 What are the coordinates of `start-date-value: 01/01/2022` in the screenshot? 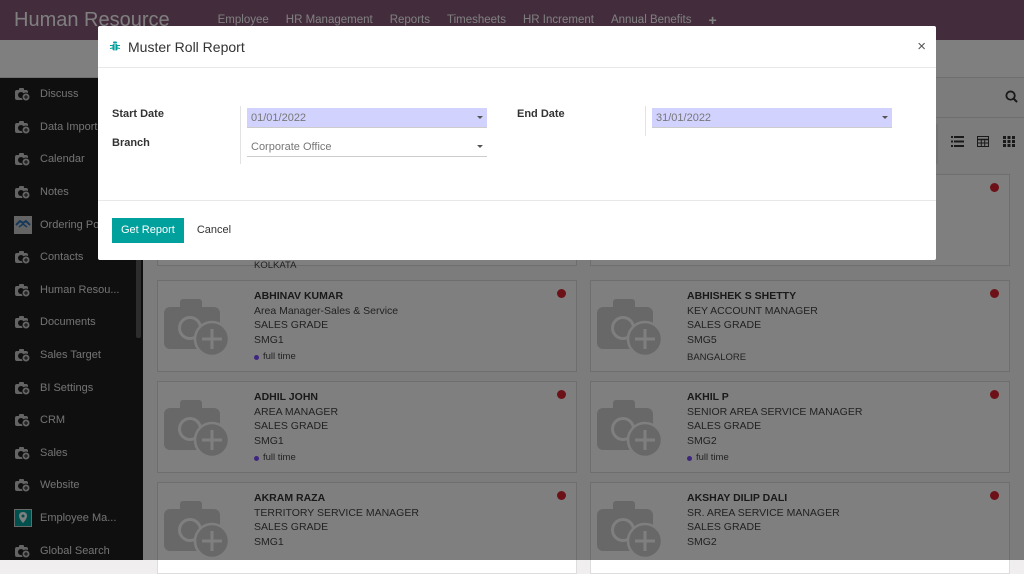 It's located at (279, 117).